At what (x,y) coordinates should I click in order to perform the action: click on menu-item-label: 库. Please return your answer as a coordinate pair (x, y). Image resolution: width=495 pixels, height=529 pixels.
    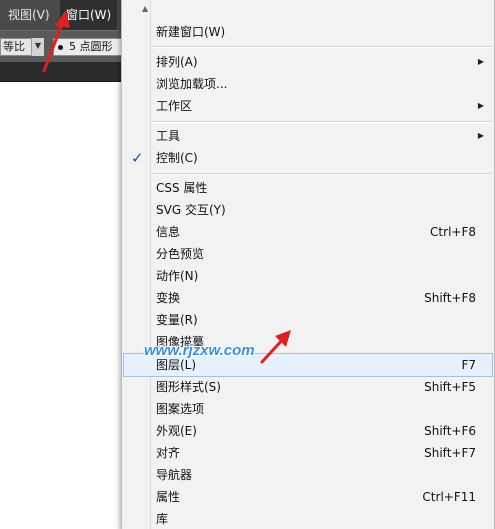
    Looking at the image, I should click on (162, 519).